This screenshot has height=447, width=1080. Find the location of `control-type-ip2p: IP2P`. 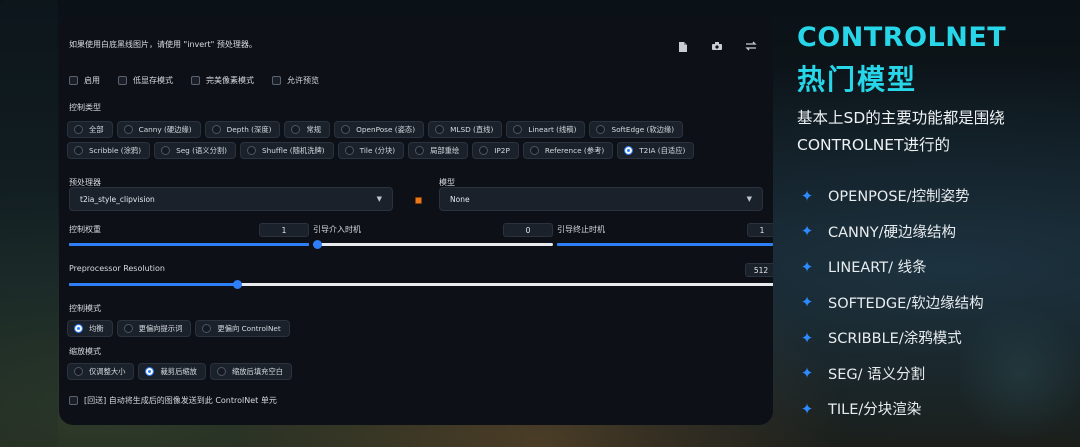

control-type-ip2p: IP2P is located at coordinates (495, 150).